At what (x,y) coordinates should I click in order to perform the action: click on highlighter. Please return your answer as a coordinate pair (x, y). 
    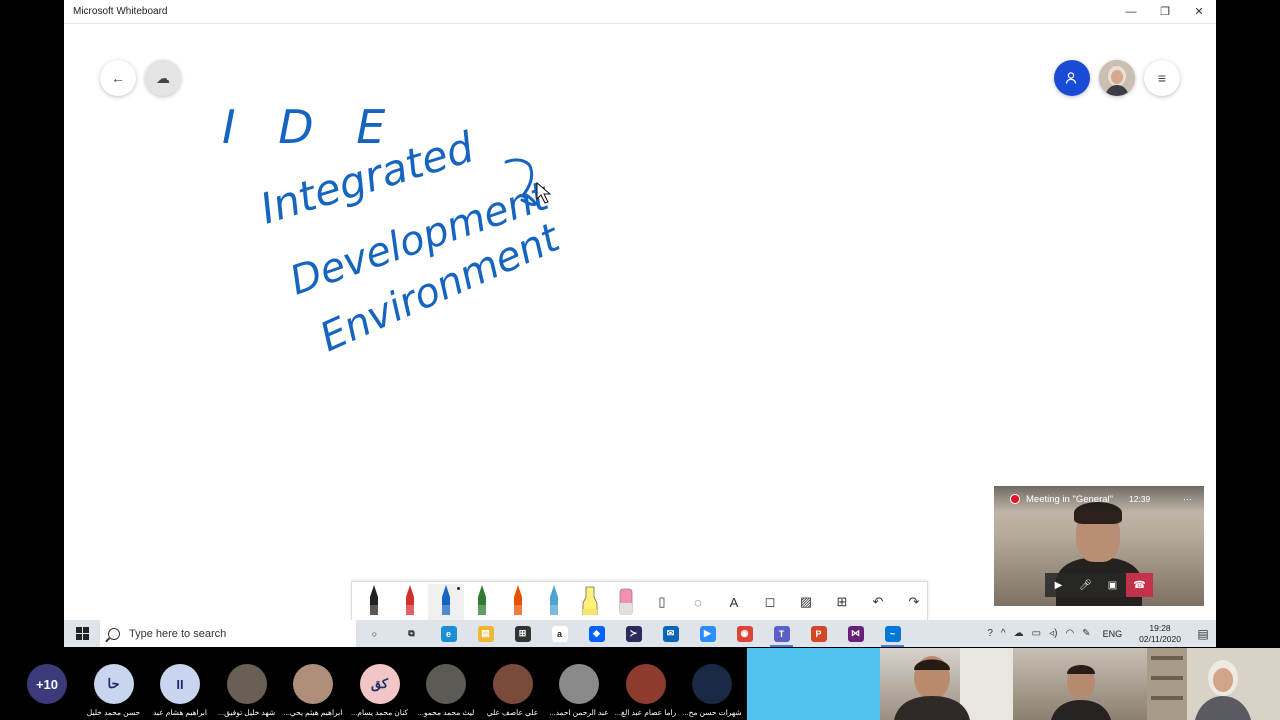
    Looking at the image, I should click on (590, 602).